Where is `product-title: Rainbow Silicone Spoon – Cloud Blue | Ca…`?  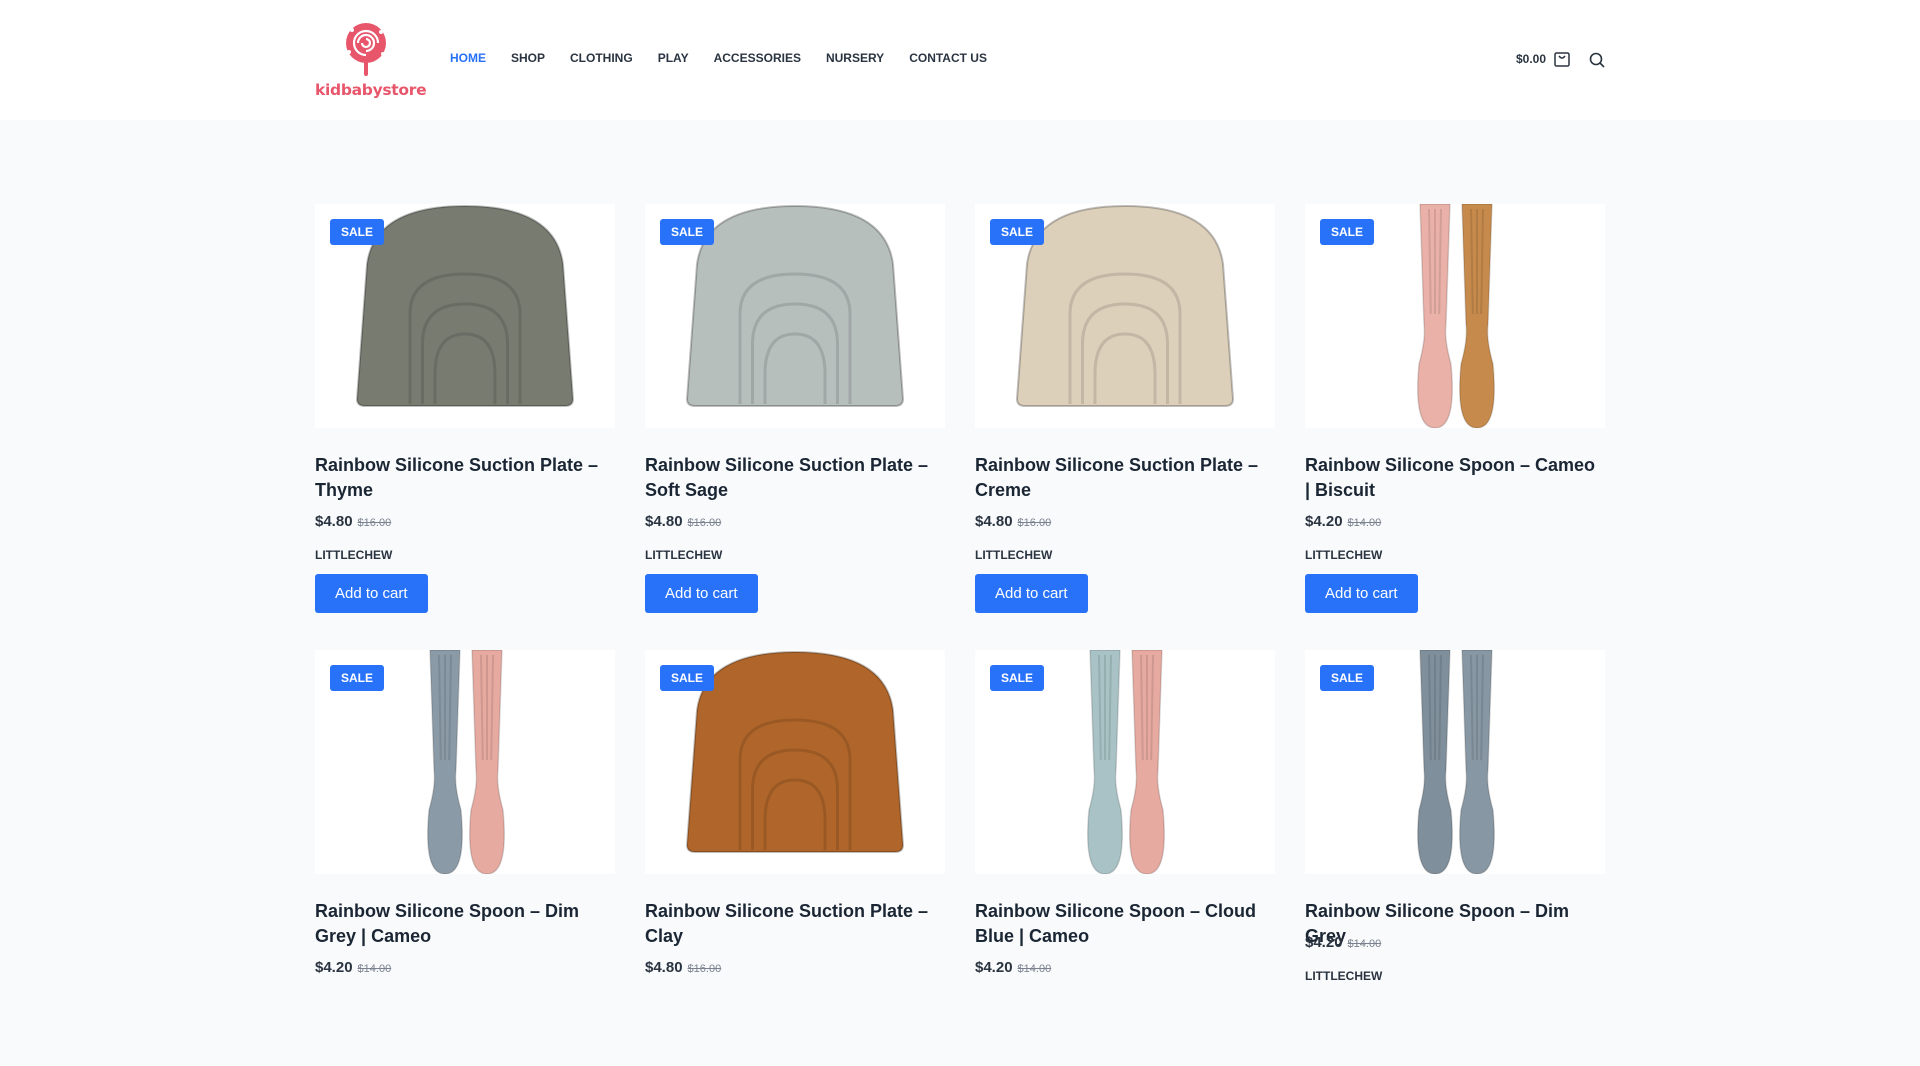
product-title: Rainbow Silicone Spoon – Cloud Blue | Ca… is located at coordinates (1125, 924).